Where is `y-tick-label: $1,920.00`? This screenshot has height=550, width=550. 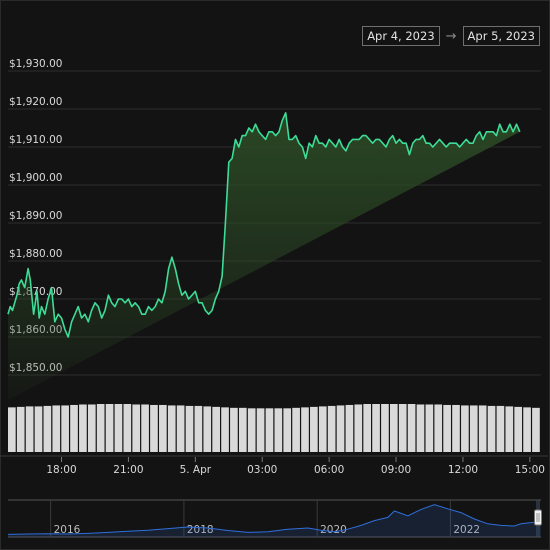
y-tick-label: $1,920.00 is located at coordinates (35, 102).